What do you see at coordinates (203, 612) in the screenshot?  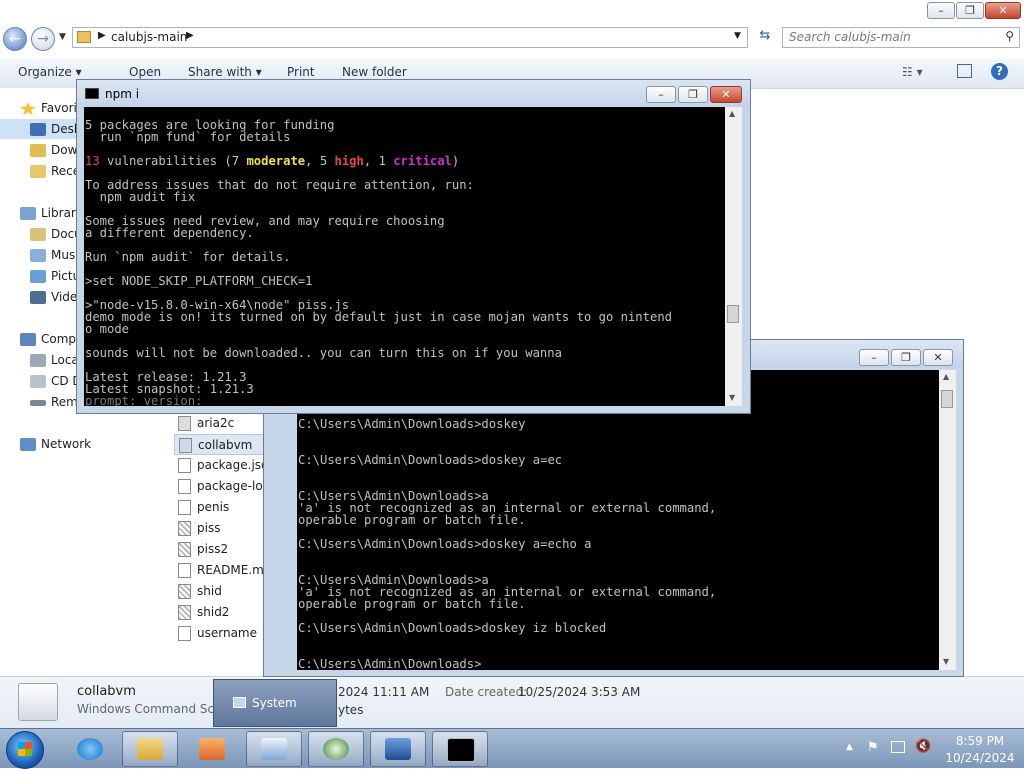 I see `file-item: shid2` at bounding box center [203, 612].